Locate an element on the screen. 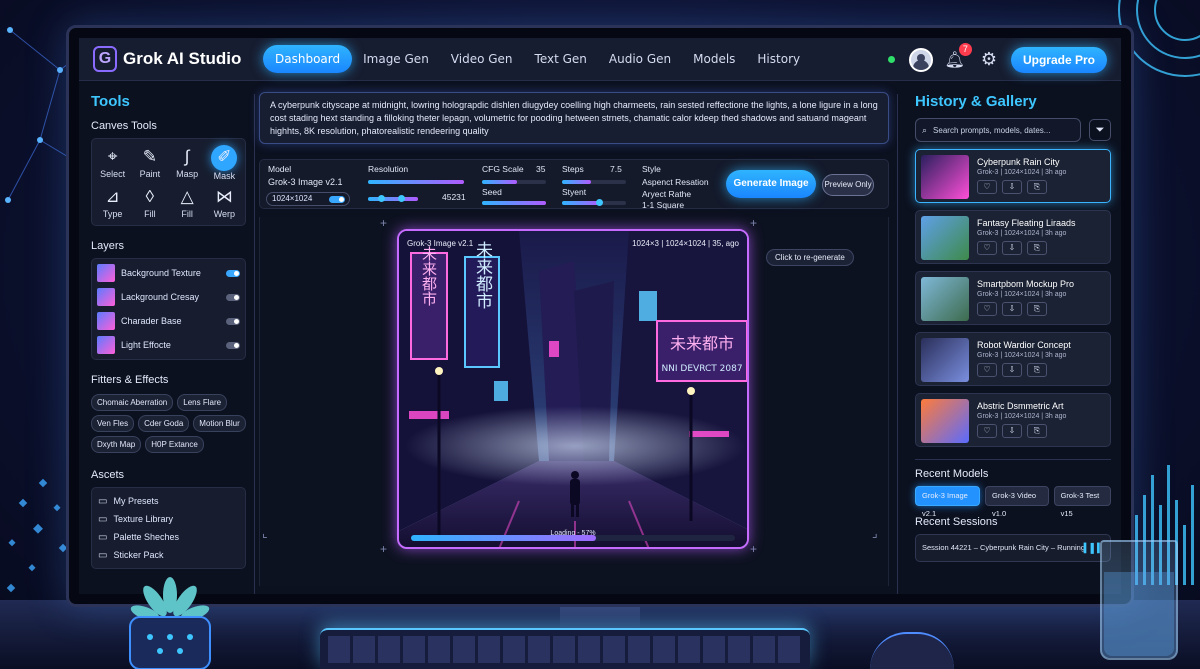  cfg-label: CFG Scale is located at coordinates (503, 169).